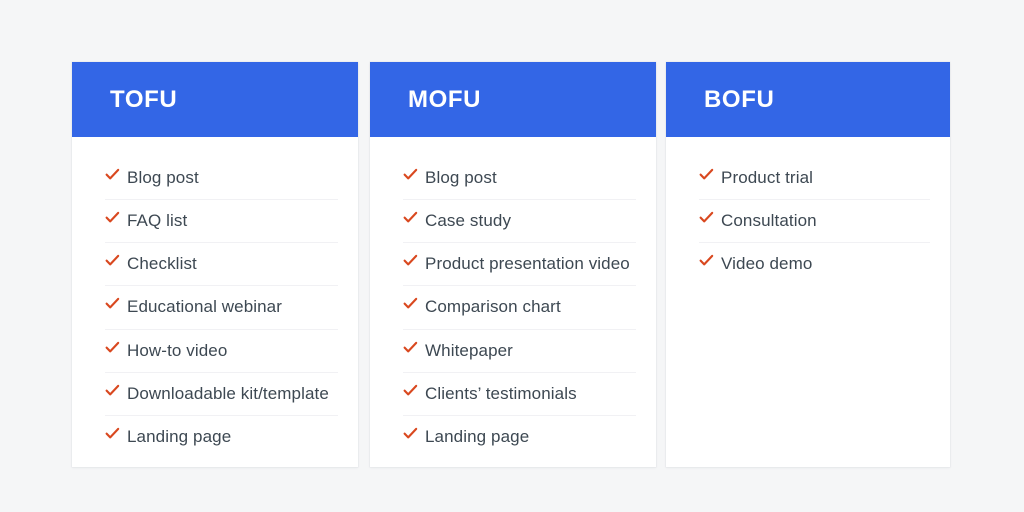 This screenshot has width=1024, height=512. I want to click on card-header-bofu: BOFU, so click(808, 99).